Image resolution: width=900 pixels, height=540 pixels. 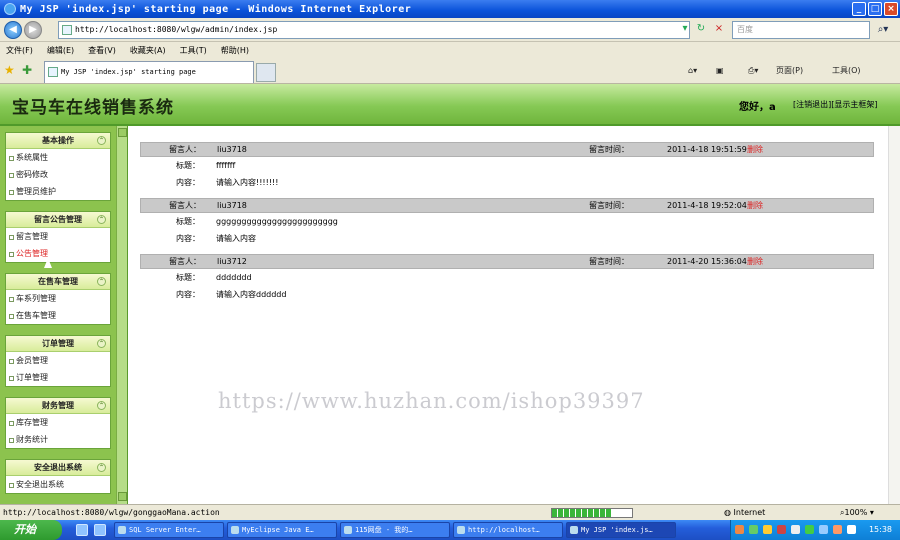 What do you see at coordinates (185, 261) in the screenshot?
I see `author-label: 留言人：` at bounding box center [185, 261].